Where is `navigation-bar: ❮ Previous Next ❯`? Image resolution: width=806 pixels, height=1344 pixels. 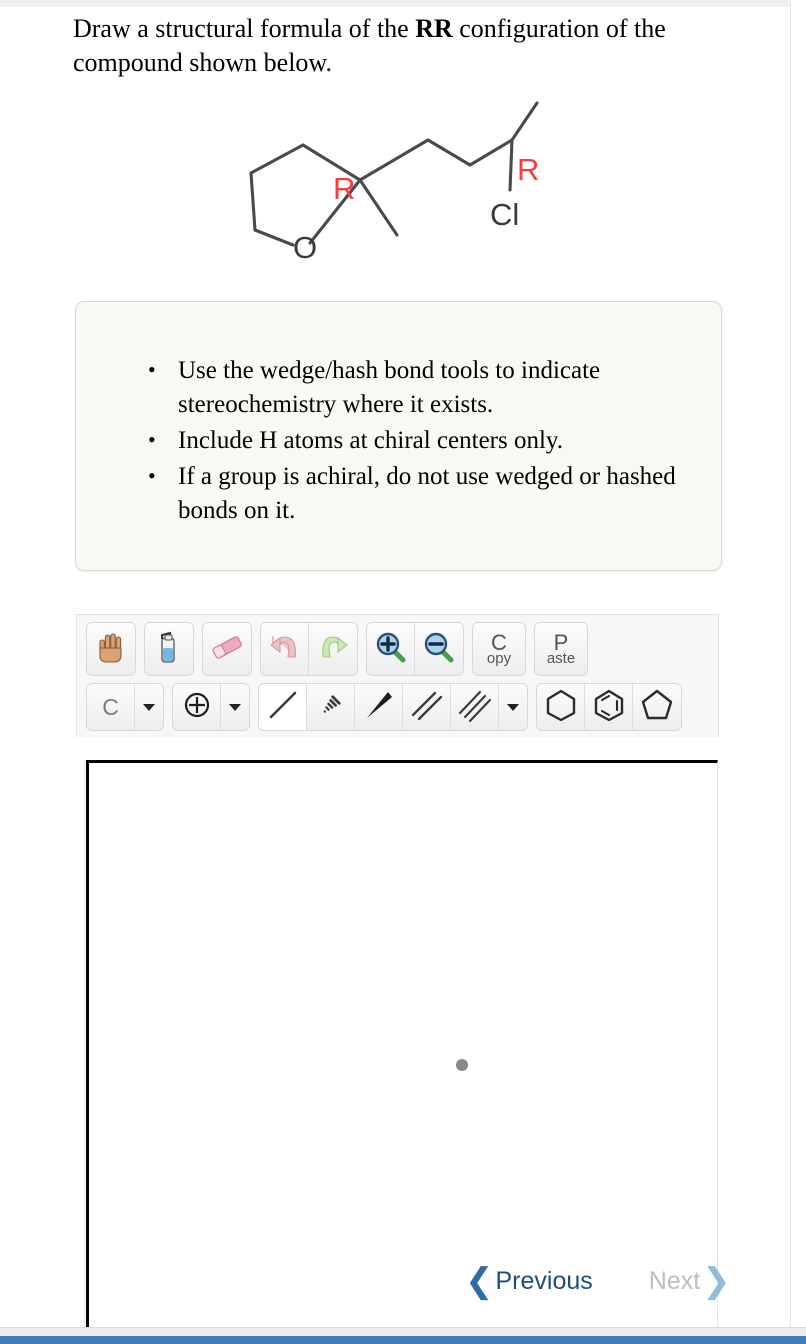 navigation-bar: ❮ Previous Next ❯ is located at coordinates (610, 1281).